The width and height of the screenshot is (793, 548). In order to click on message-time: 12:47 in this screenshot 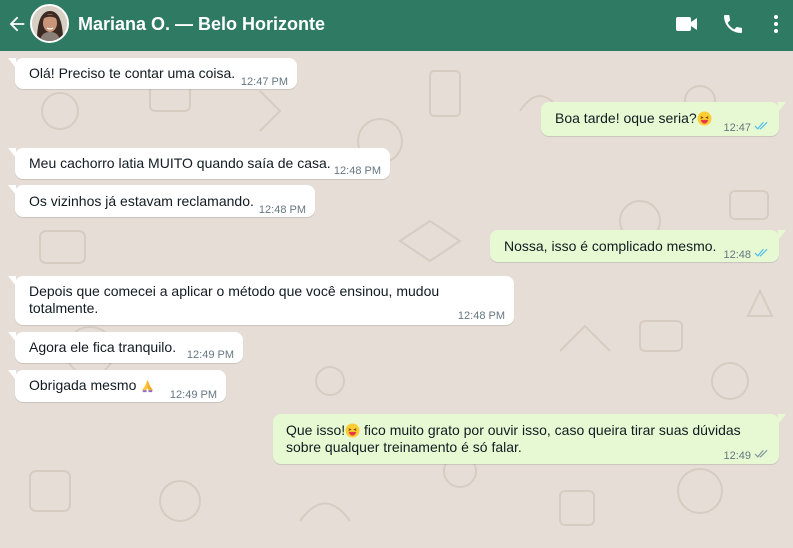, I will do `click(737, 128)`.